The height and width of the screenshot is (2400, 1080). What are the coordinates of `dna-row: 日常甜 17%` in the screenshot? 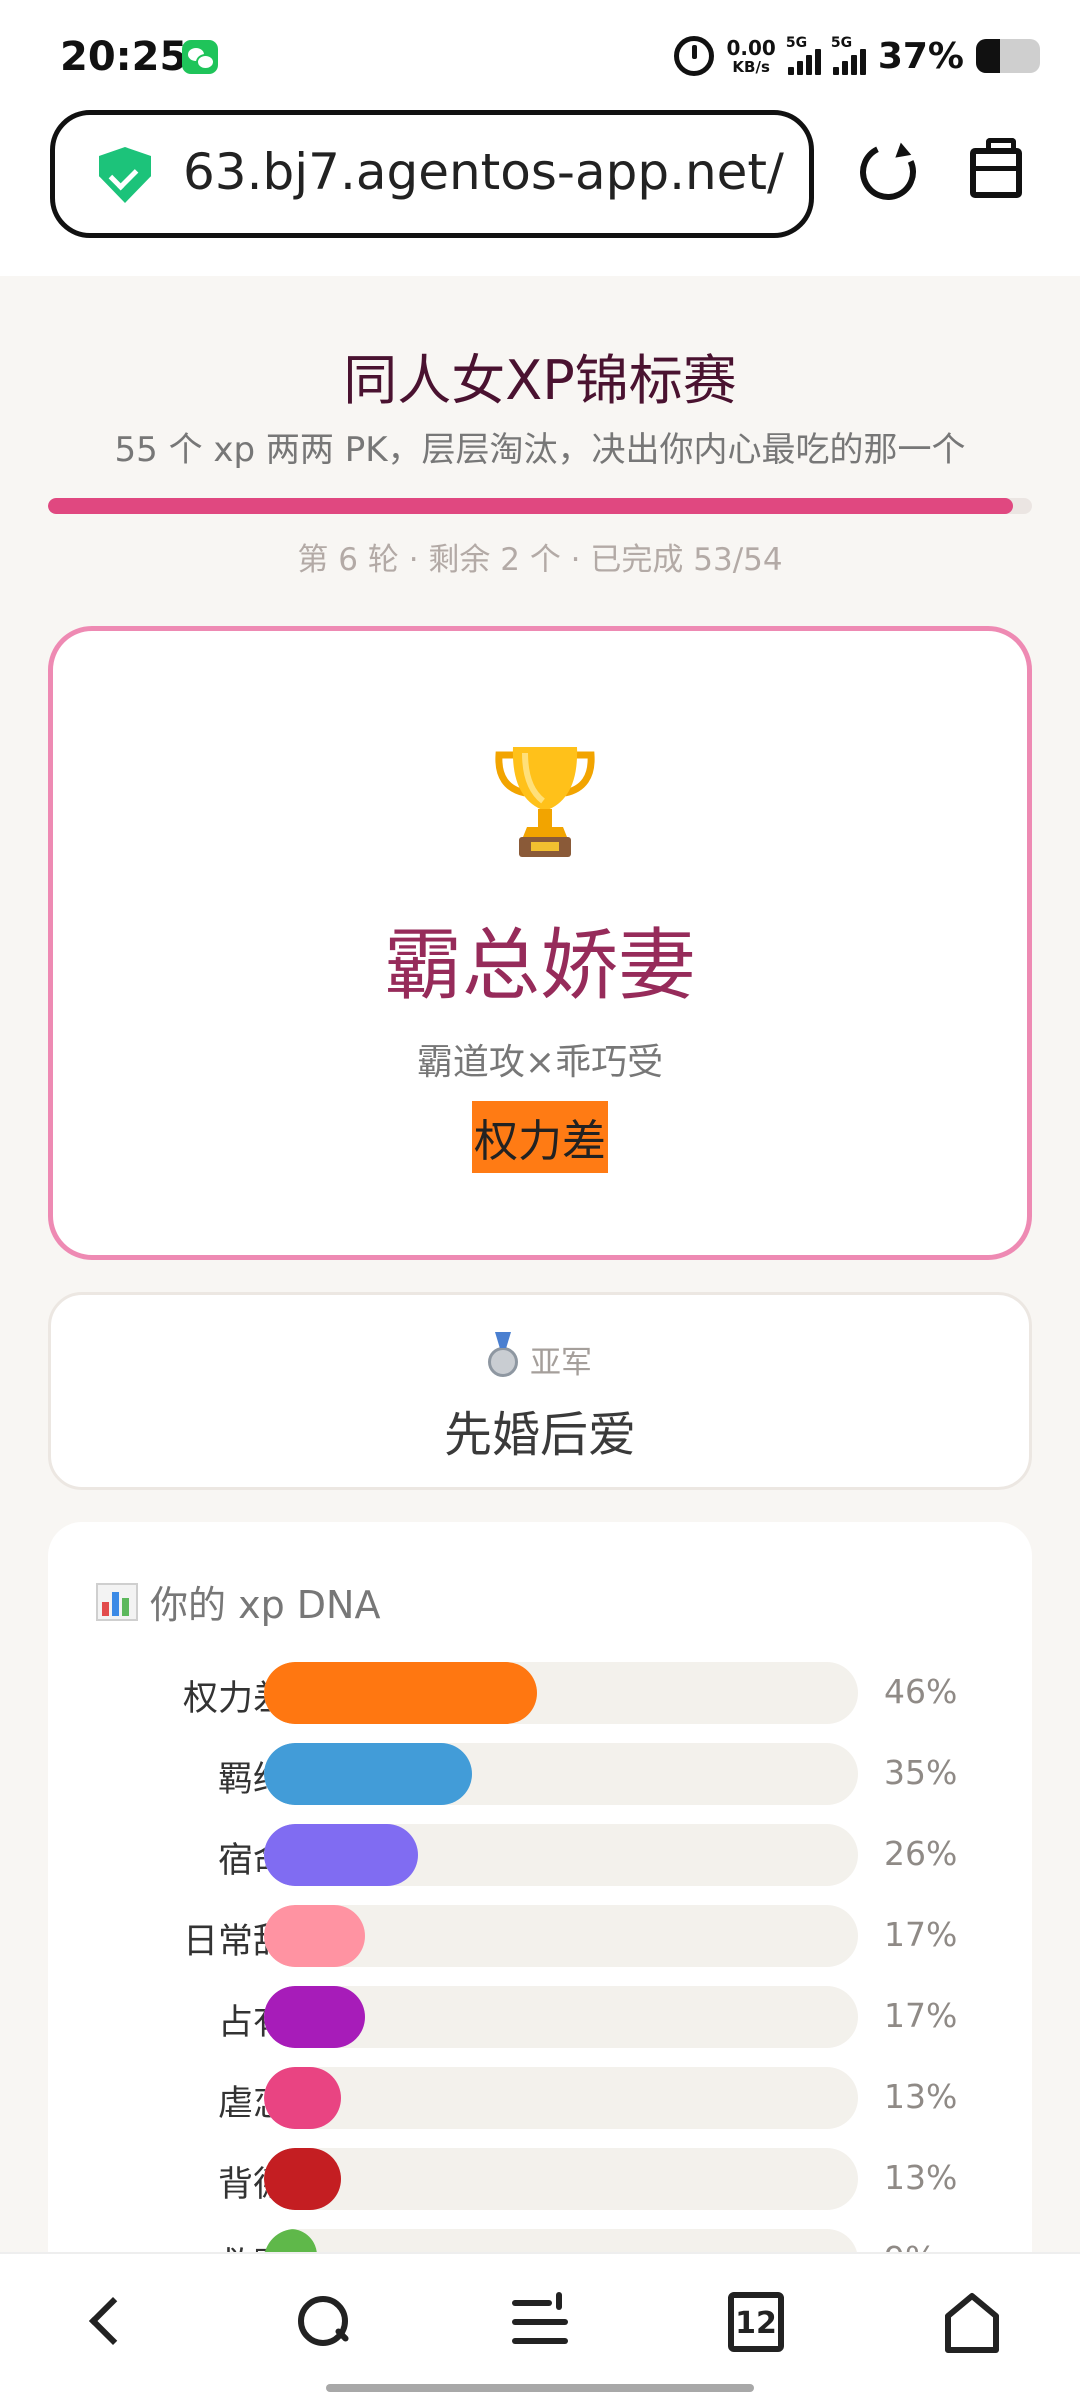 It's located at (540, 1936).